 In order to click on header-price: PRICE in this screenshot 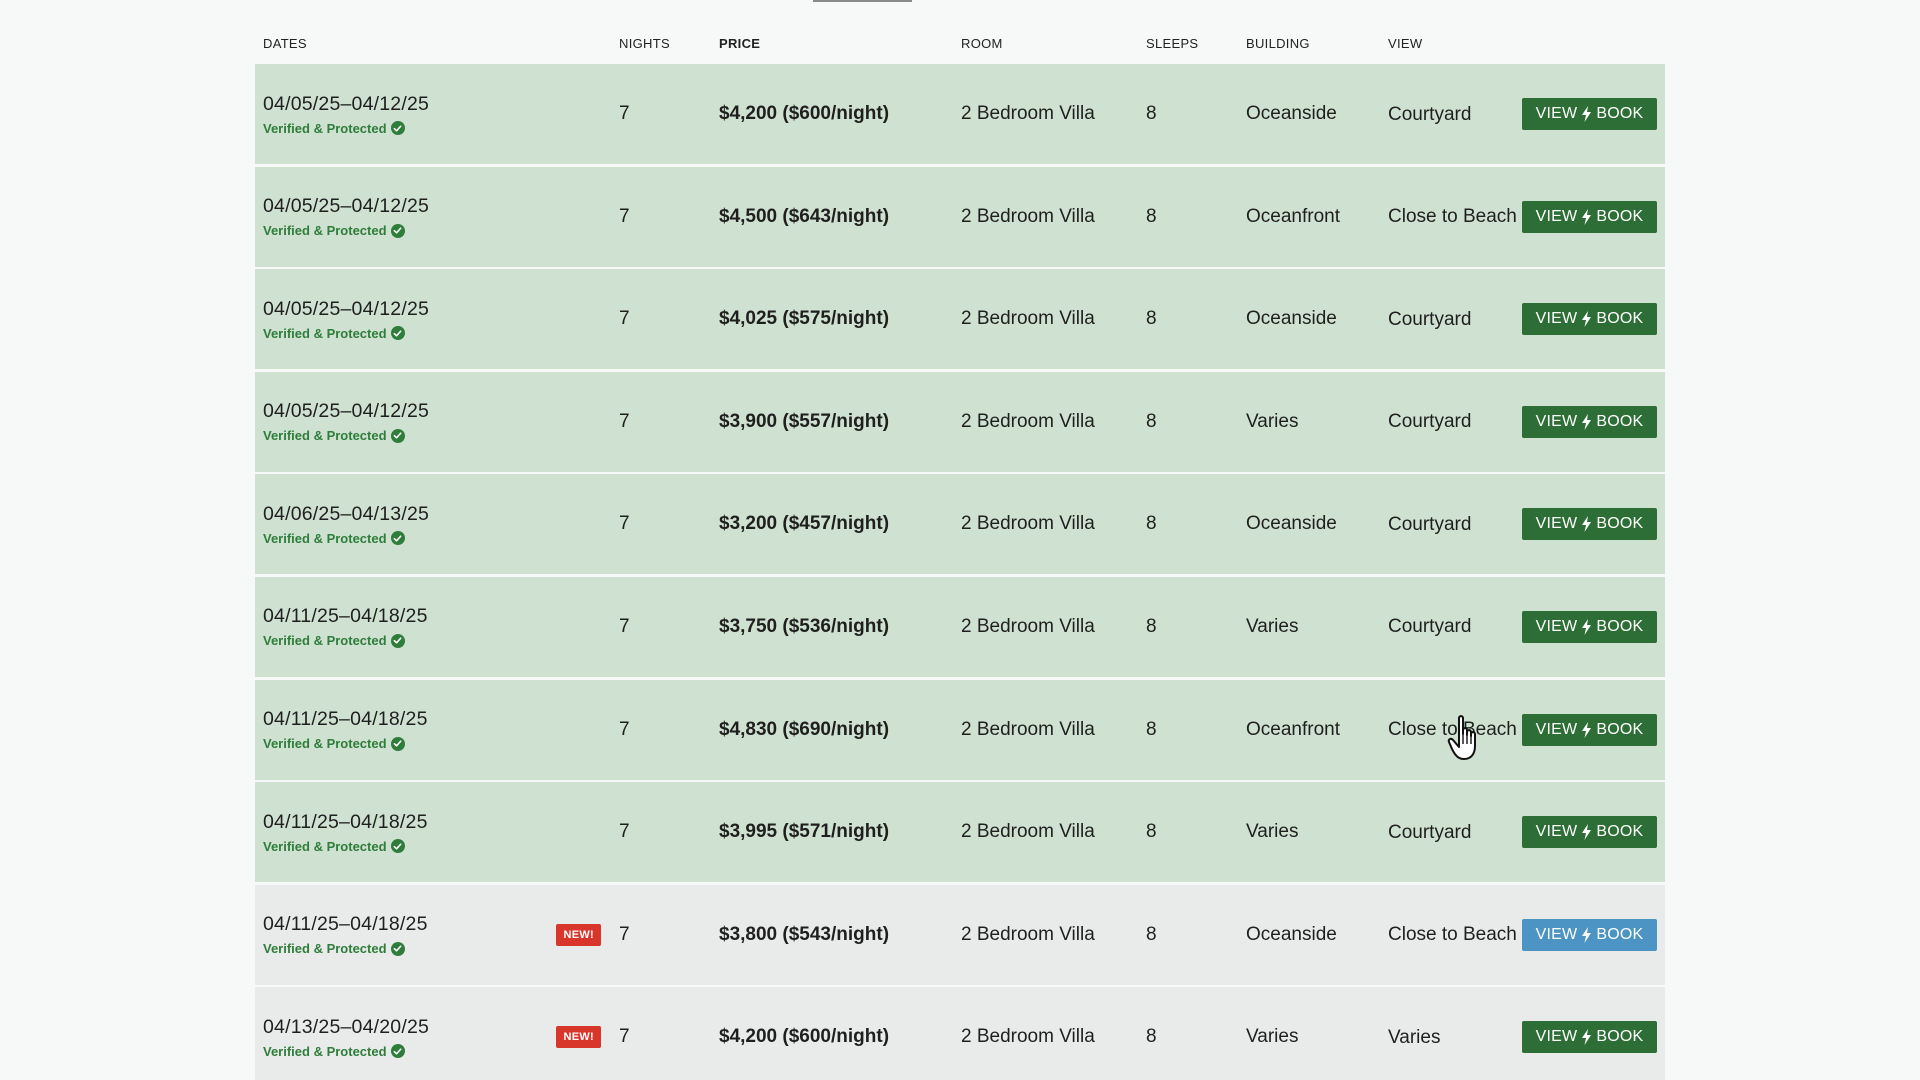, I will do `click(832, 43)`.